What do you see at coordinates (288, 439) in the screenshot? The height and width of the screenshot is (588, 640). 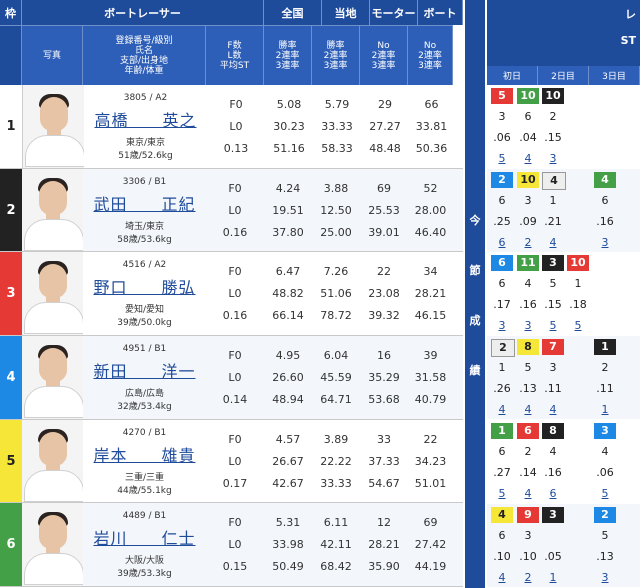 I see `zenkoku-win: 4.57` at bounding box center [288, 439].